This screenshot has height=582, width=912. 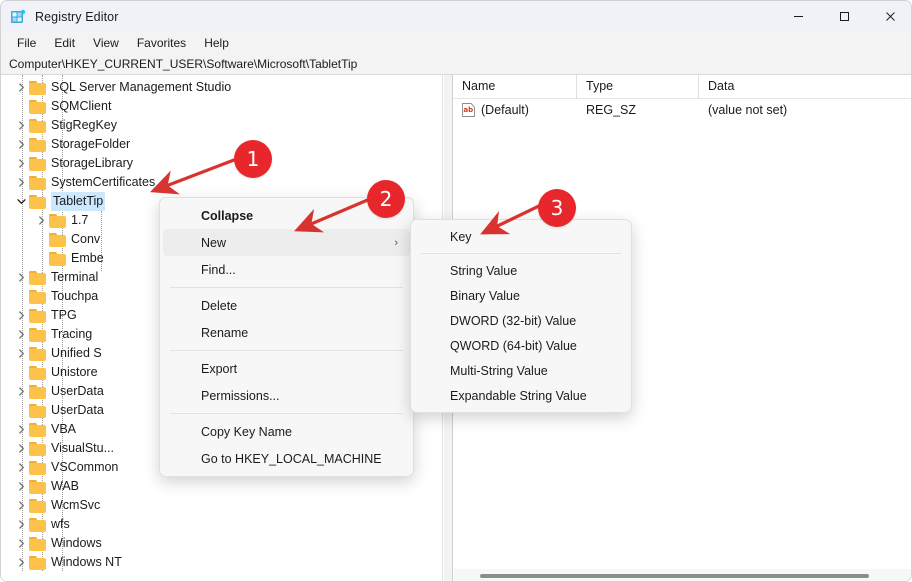 I want to click on submenu-item: Multi-String Value, so click(x=521, y=370).